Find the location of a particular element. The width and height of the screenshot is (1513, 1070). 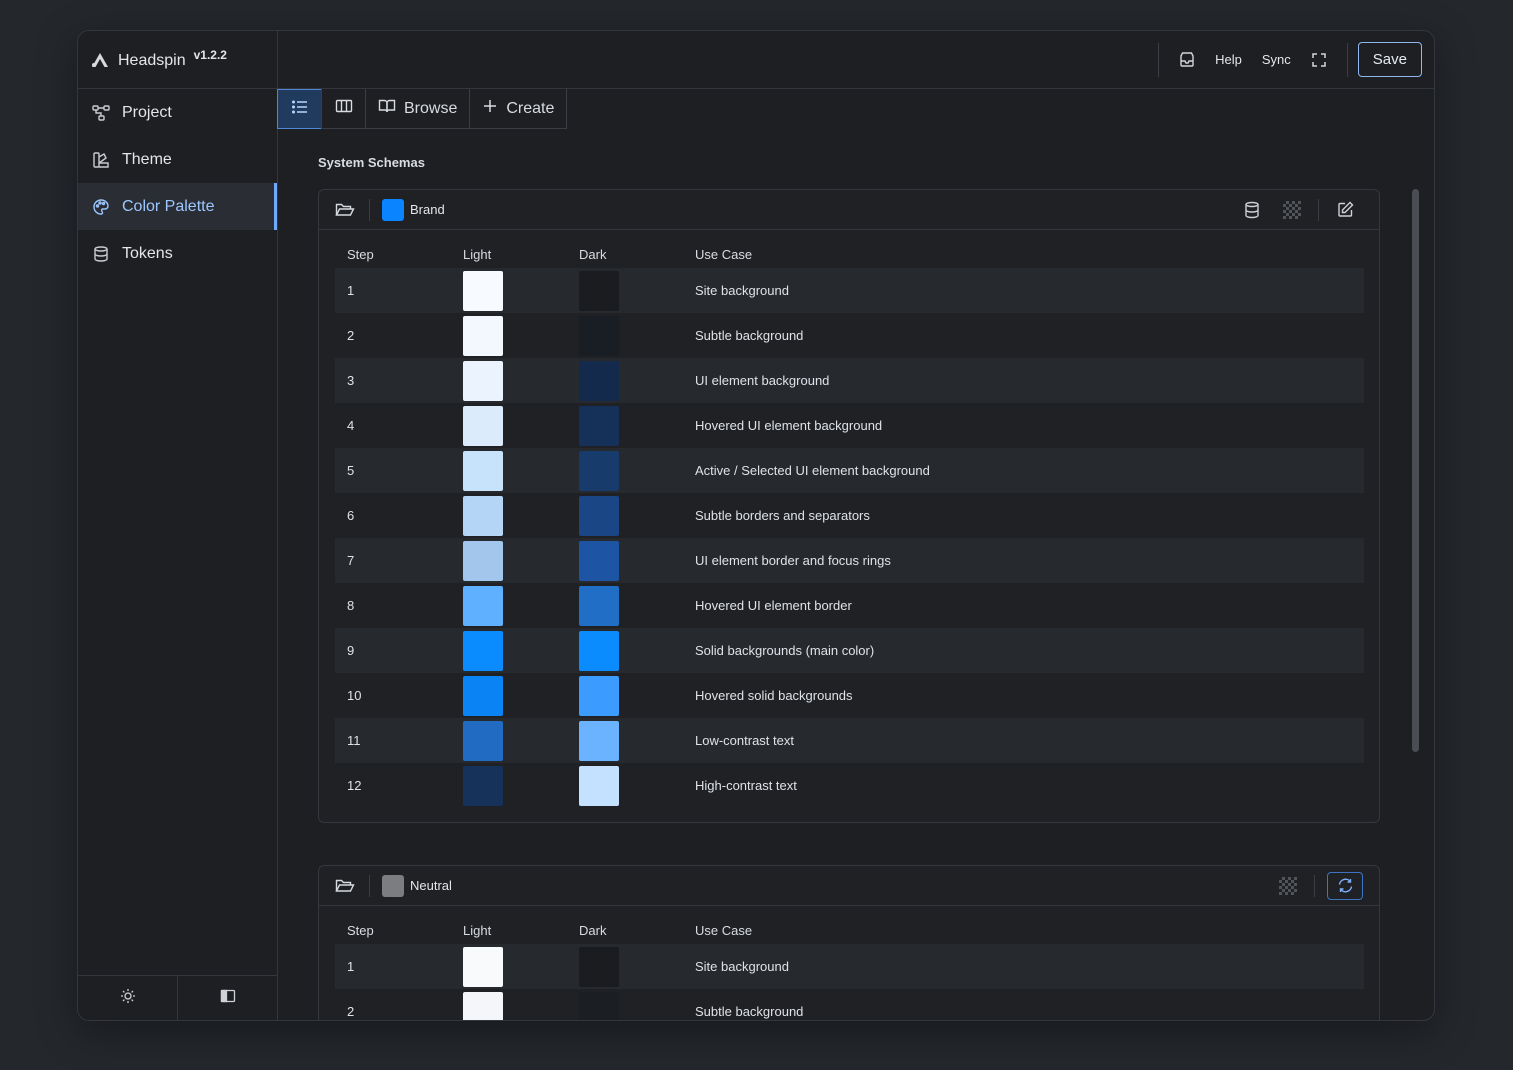

list-view-button is located at coordinates (299, 109).